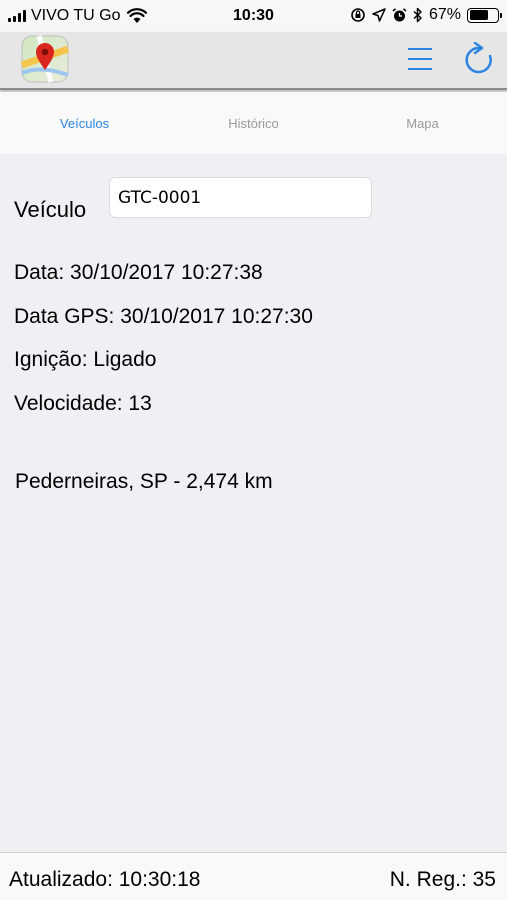 The height and width of the screenshot is (900, 507). I want to click on nav-bar, so click(253, 61).